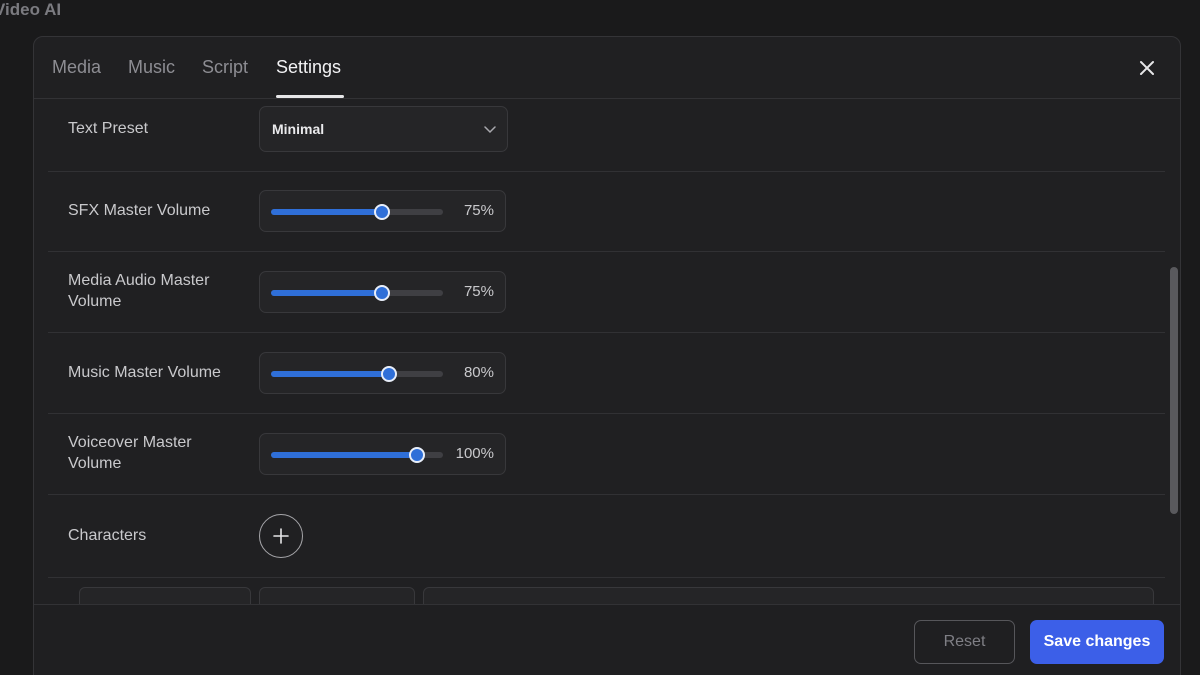 Image resolution: width=1200 pixels, height=675 pixels. I want to click on close-button, so click(1147, 68).